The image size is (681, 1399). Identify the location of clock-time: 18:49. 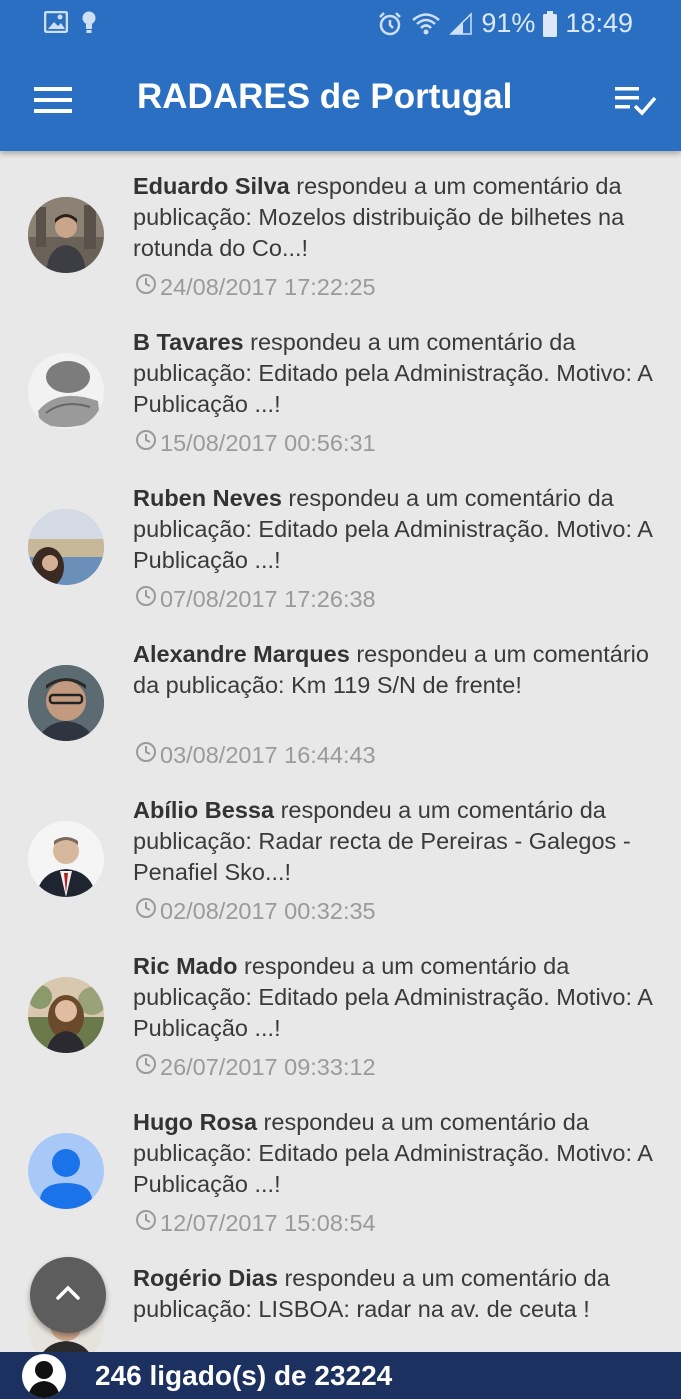
(599, 23).